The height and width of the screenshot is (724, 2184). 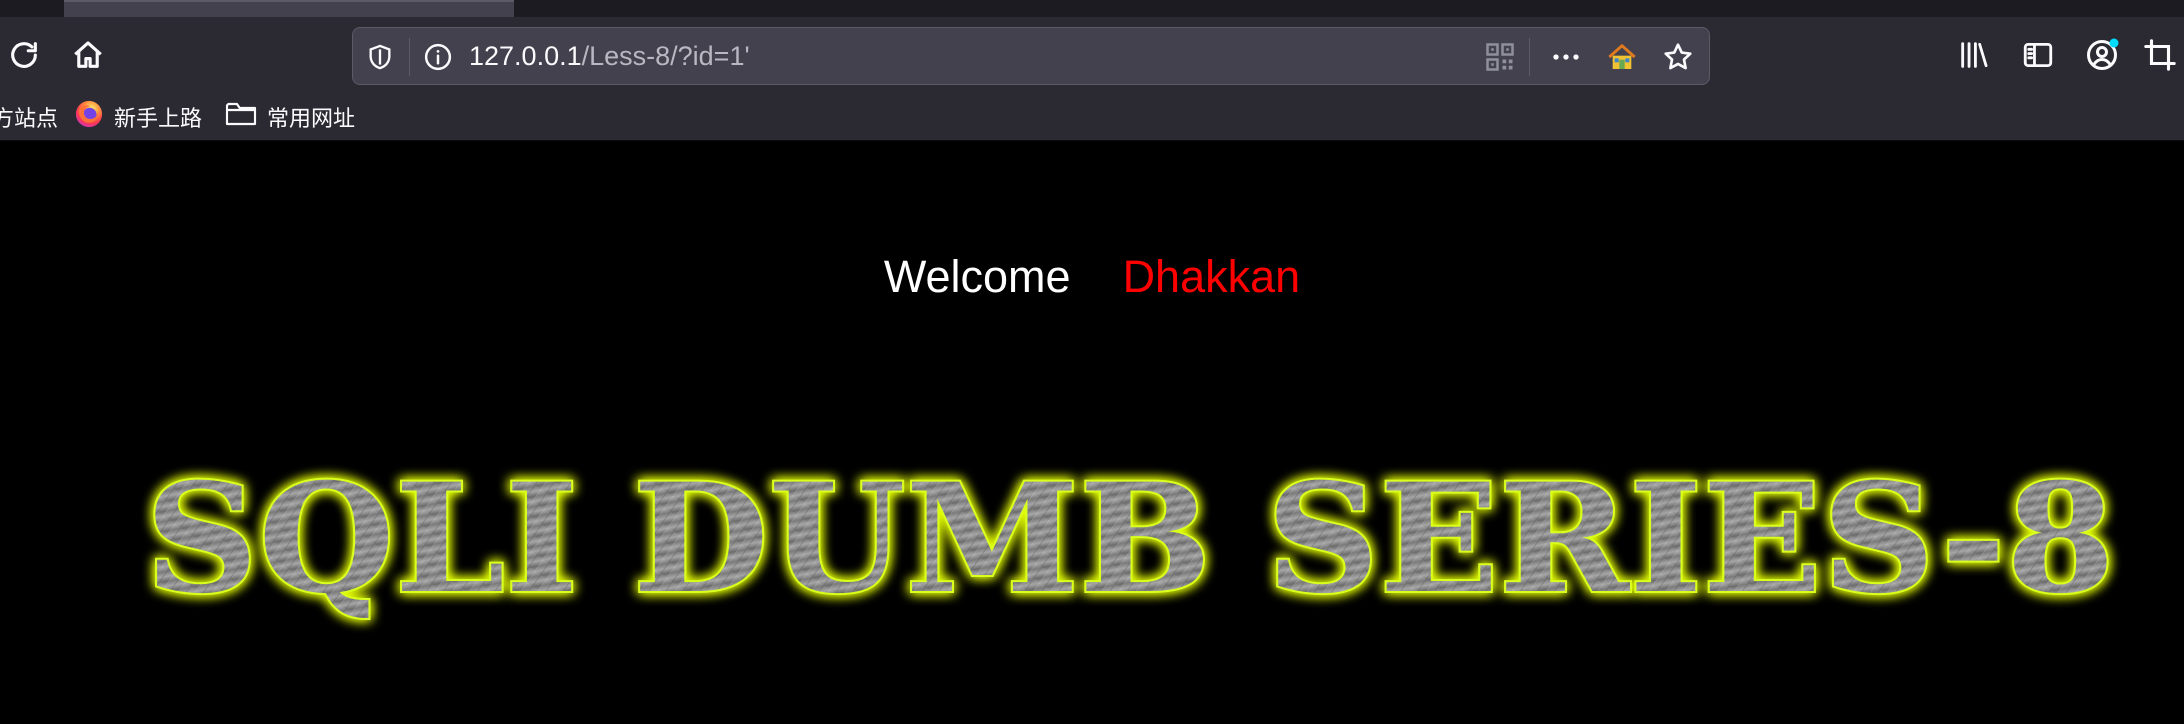 I want to click on firefox-logo-icon, so click(x=89, y=117).